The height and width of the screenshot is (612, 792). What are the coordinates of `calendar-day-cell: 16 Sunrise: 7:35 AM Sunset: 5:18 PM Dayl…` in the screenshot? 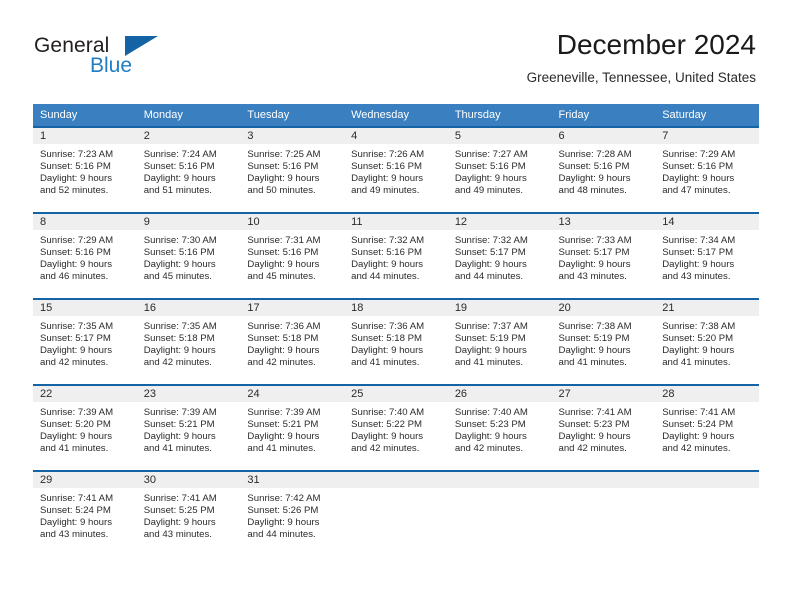 It's located at (188, 341).